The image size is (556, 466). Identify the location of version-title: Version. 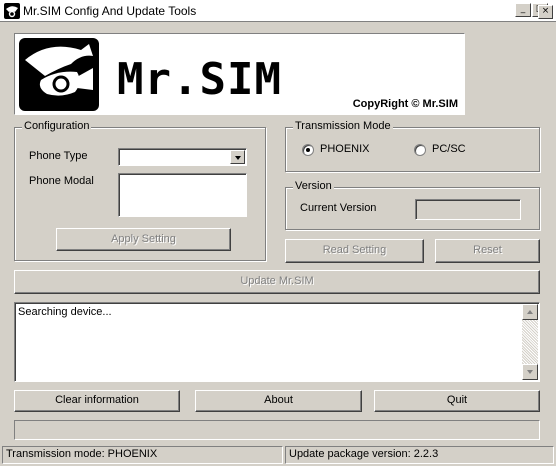
(313, 186).